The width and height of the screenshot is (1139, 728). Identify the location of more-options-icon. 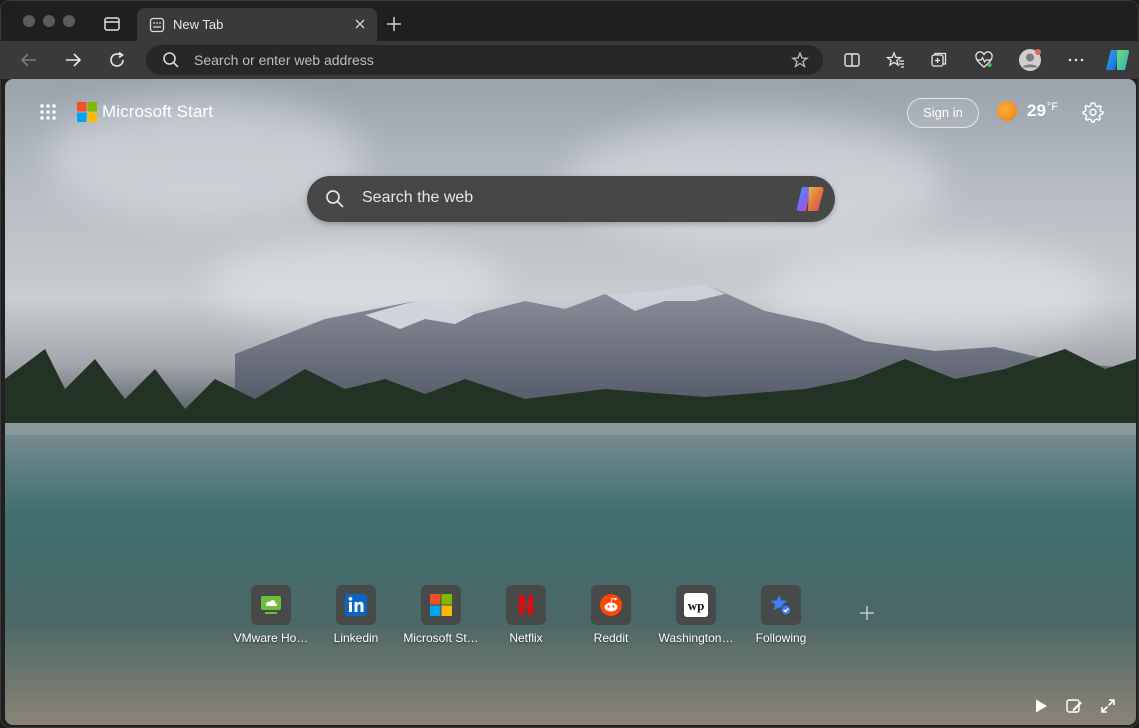
(1076, 60).